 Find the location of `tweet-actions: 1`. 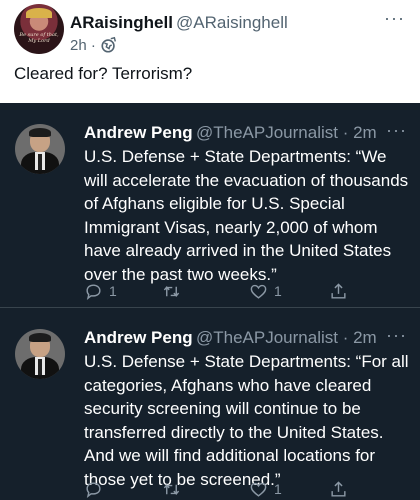

tweet-actions: 1 is located at coordinates (234, 489).